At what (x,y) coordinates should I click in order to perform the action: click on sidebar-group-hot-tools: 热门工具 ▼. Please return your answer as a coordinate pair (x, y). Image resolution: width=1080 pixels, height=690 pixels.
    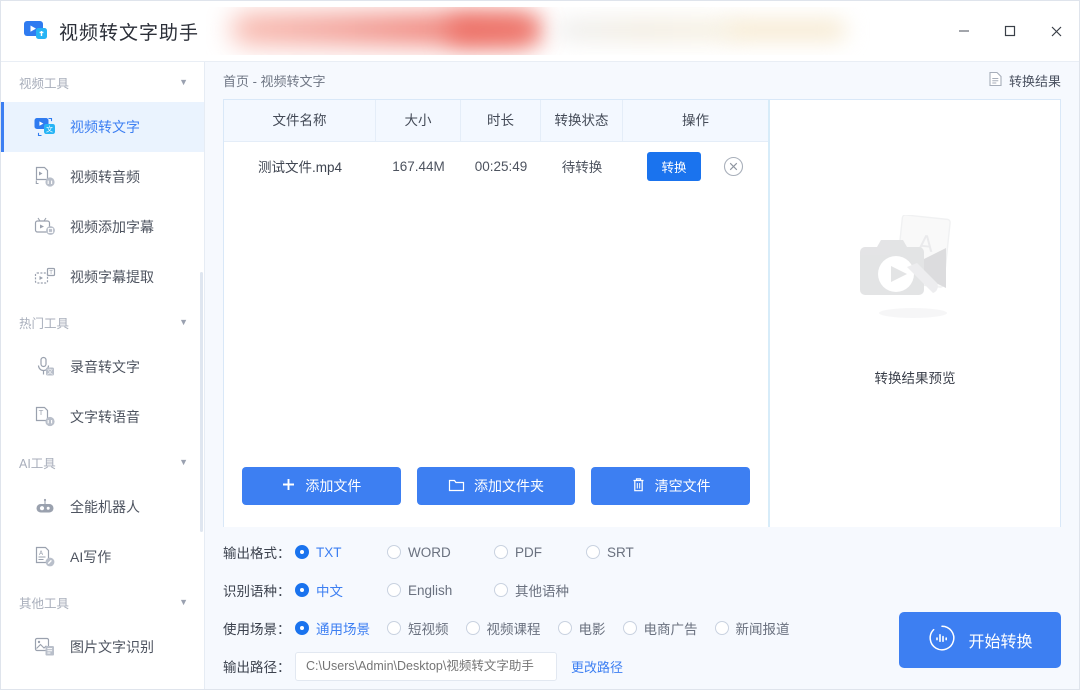
    Looking at the image, I should click on (102, 322).